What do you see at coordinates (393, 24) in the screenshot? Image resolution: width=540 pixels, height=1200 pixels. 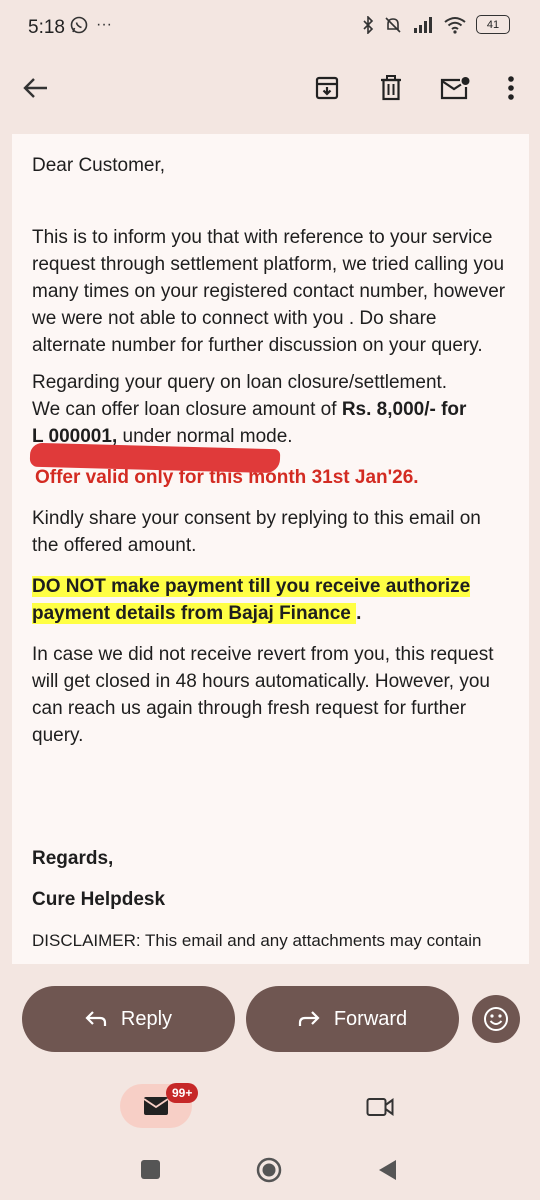 I see `mute-icon` at bounding box center [393, 24].